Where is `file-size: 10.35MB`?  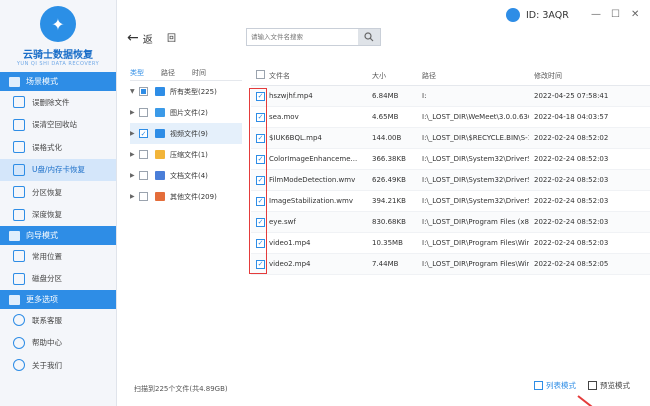
file-size: 10.35MB is located at coordinates (387, 243).